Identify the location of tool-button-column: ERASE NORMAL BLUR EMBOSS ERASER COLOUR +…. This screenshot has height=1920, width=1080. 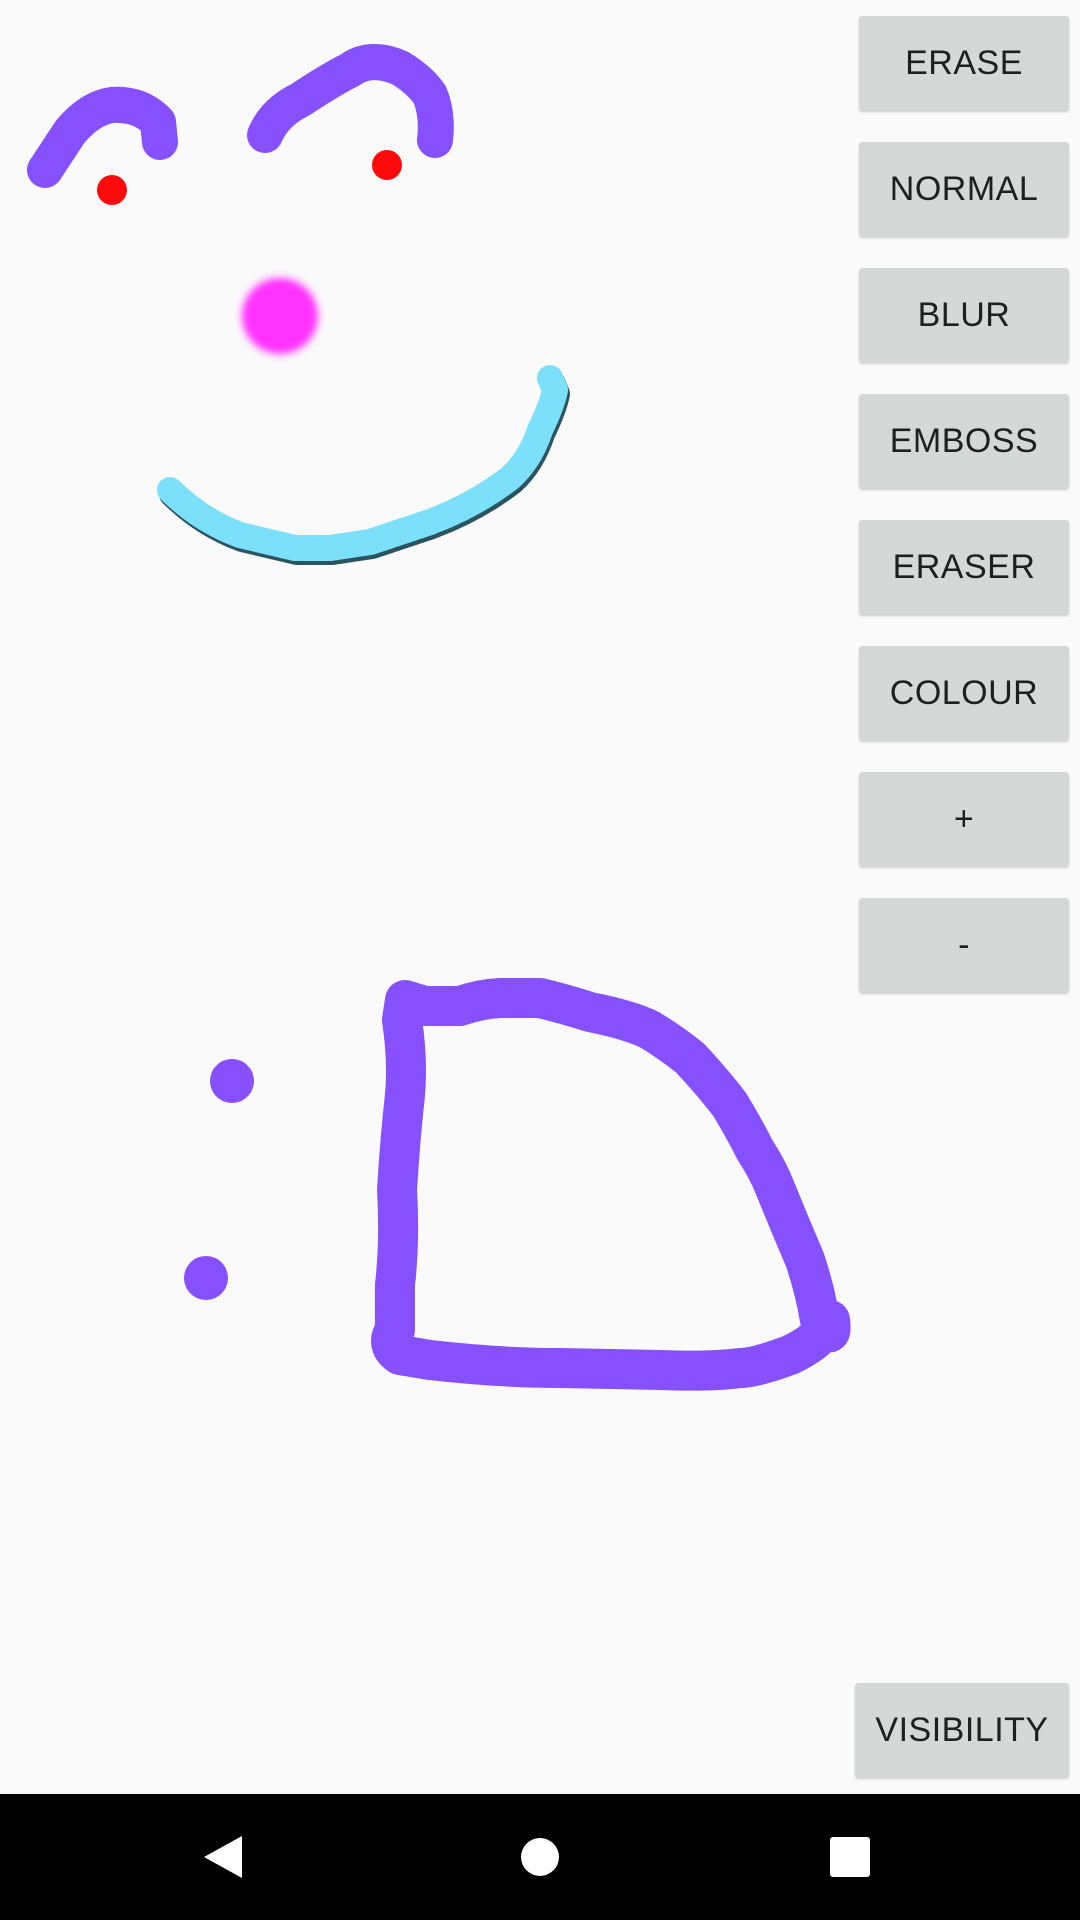
(964, 520).